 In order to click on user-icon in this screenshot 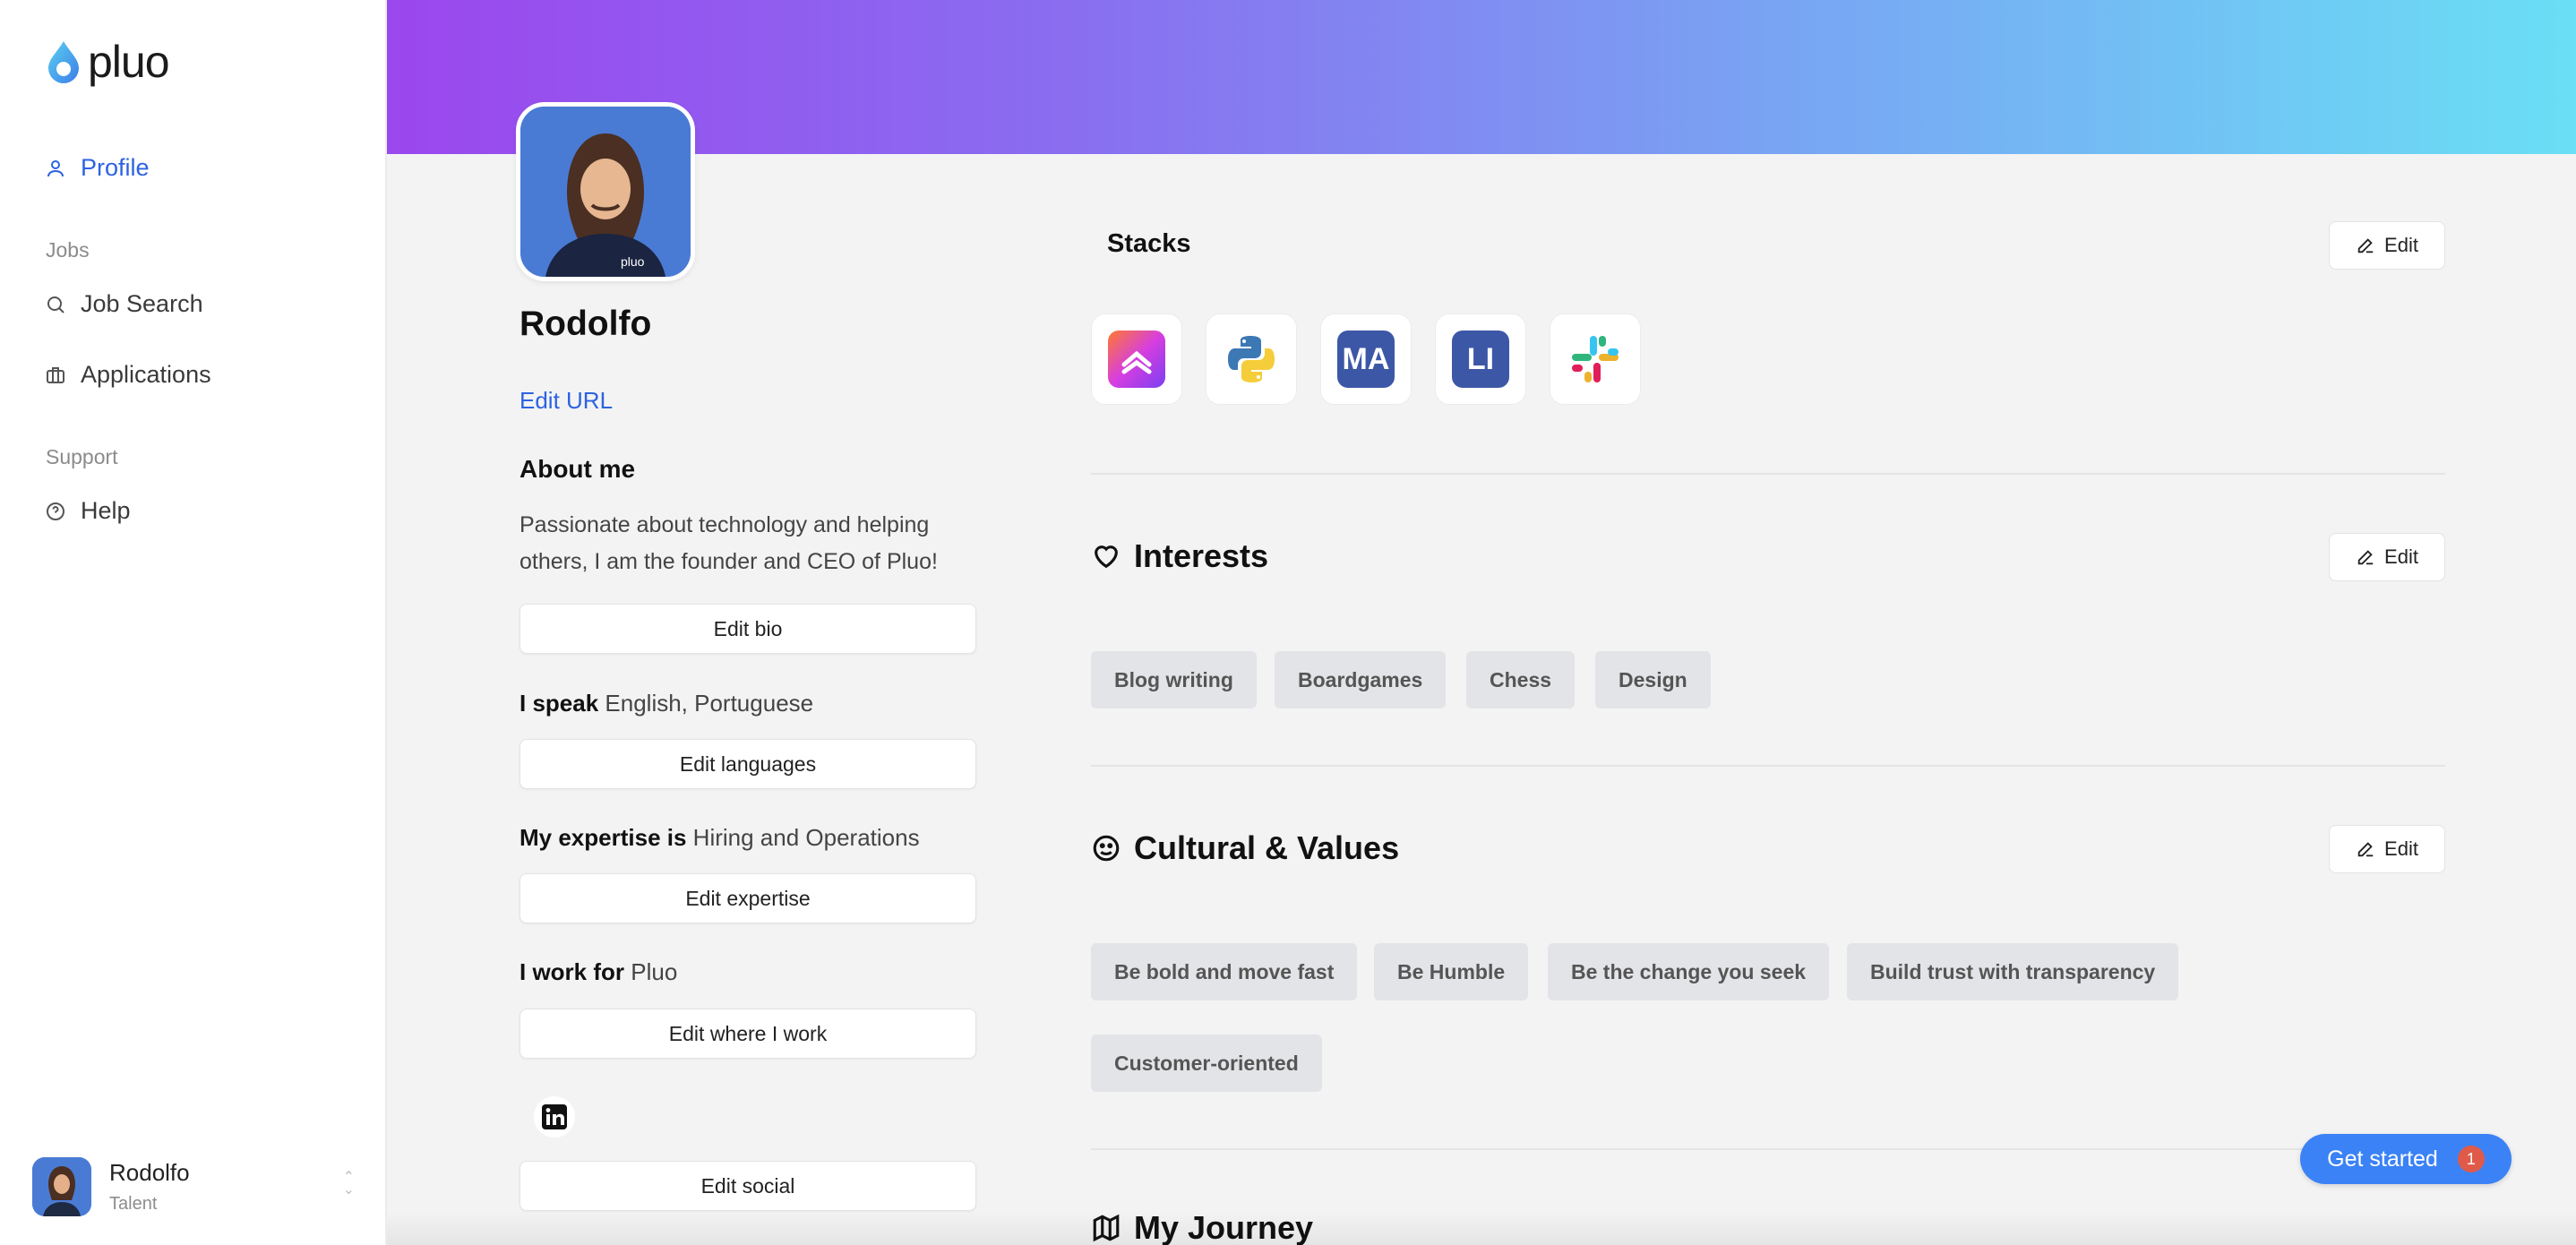, I will do `click(55, 167)`.